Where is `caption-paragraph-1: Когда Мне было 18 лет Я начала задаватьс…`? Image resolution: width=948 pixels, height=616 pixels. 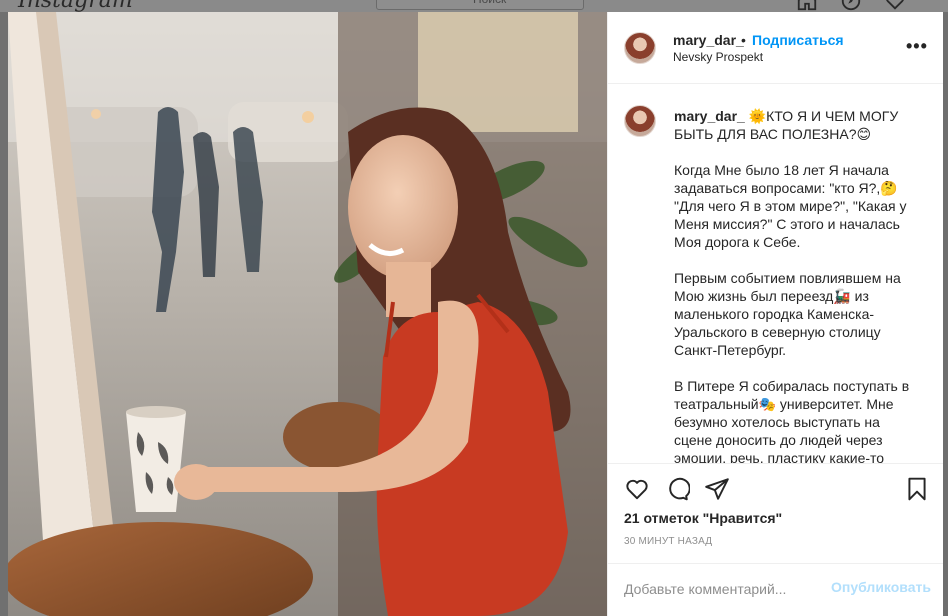
caption-paragraph-1: Когда Мне было 18 лет Я начала задаватьс… is located at coordinates (790, 206).